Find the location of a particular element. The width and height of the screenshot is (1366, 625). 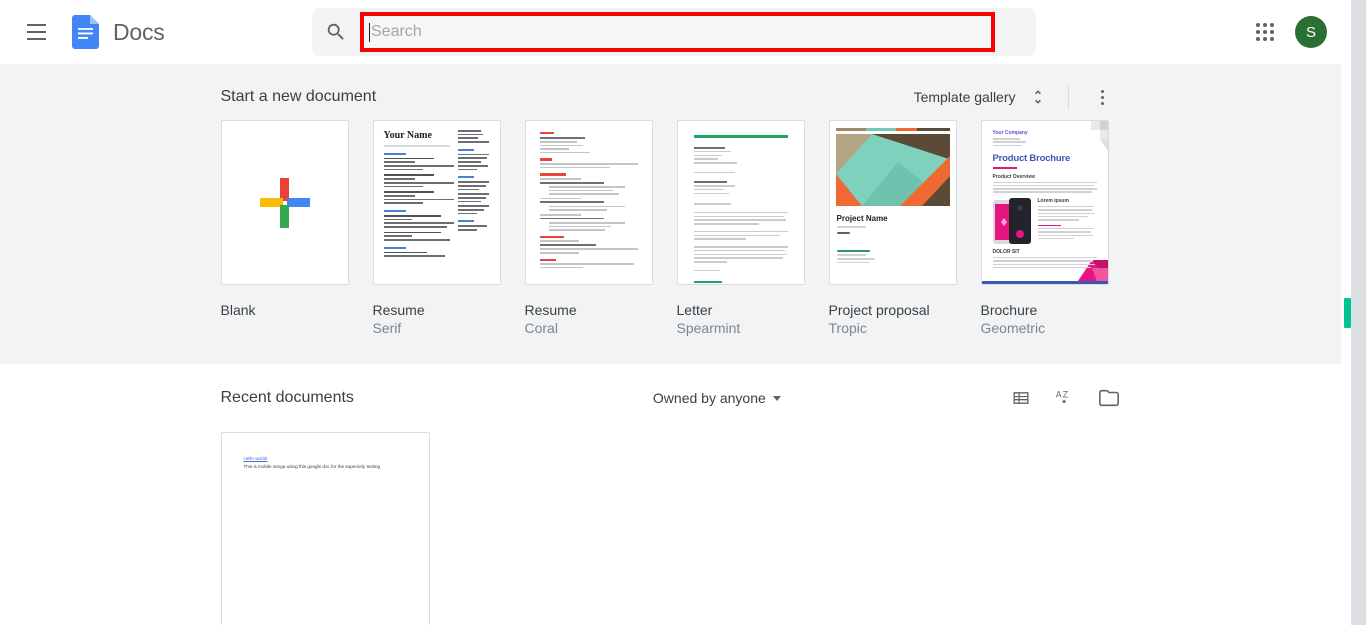

app-header: Docs Search S is located at coordinates (675, 32).